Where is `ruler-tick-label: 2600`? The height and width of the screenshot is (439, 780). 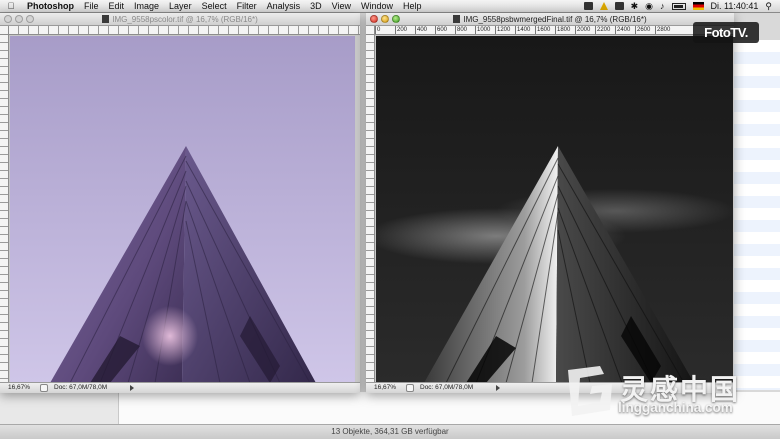
ruler-tick-label: 2600 is located at coordinates (645, 30).